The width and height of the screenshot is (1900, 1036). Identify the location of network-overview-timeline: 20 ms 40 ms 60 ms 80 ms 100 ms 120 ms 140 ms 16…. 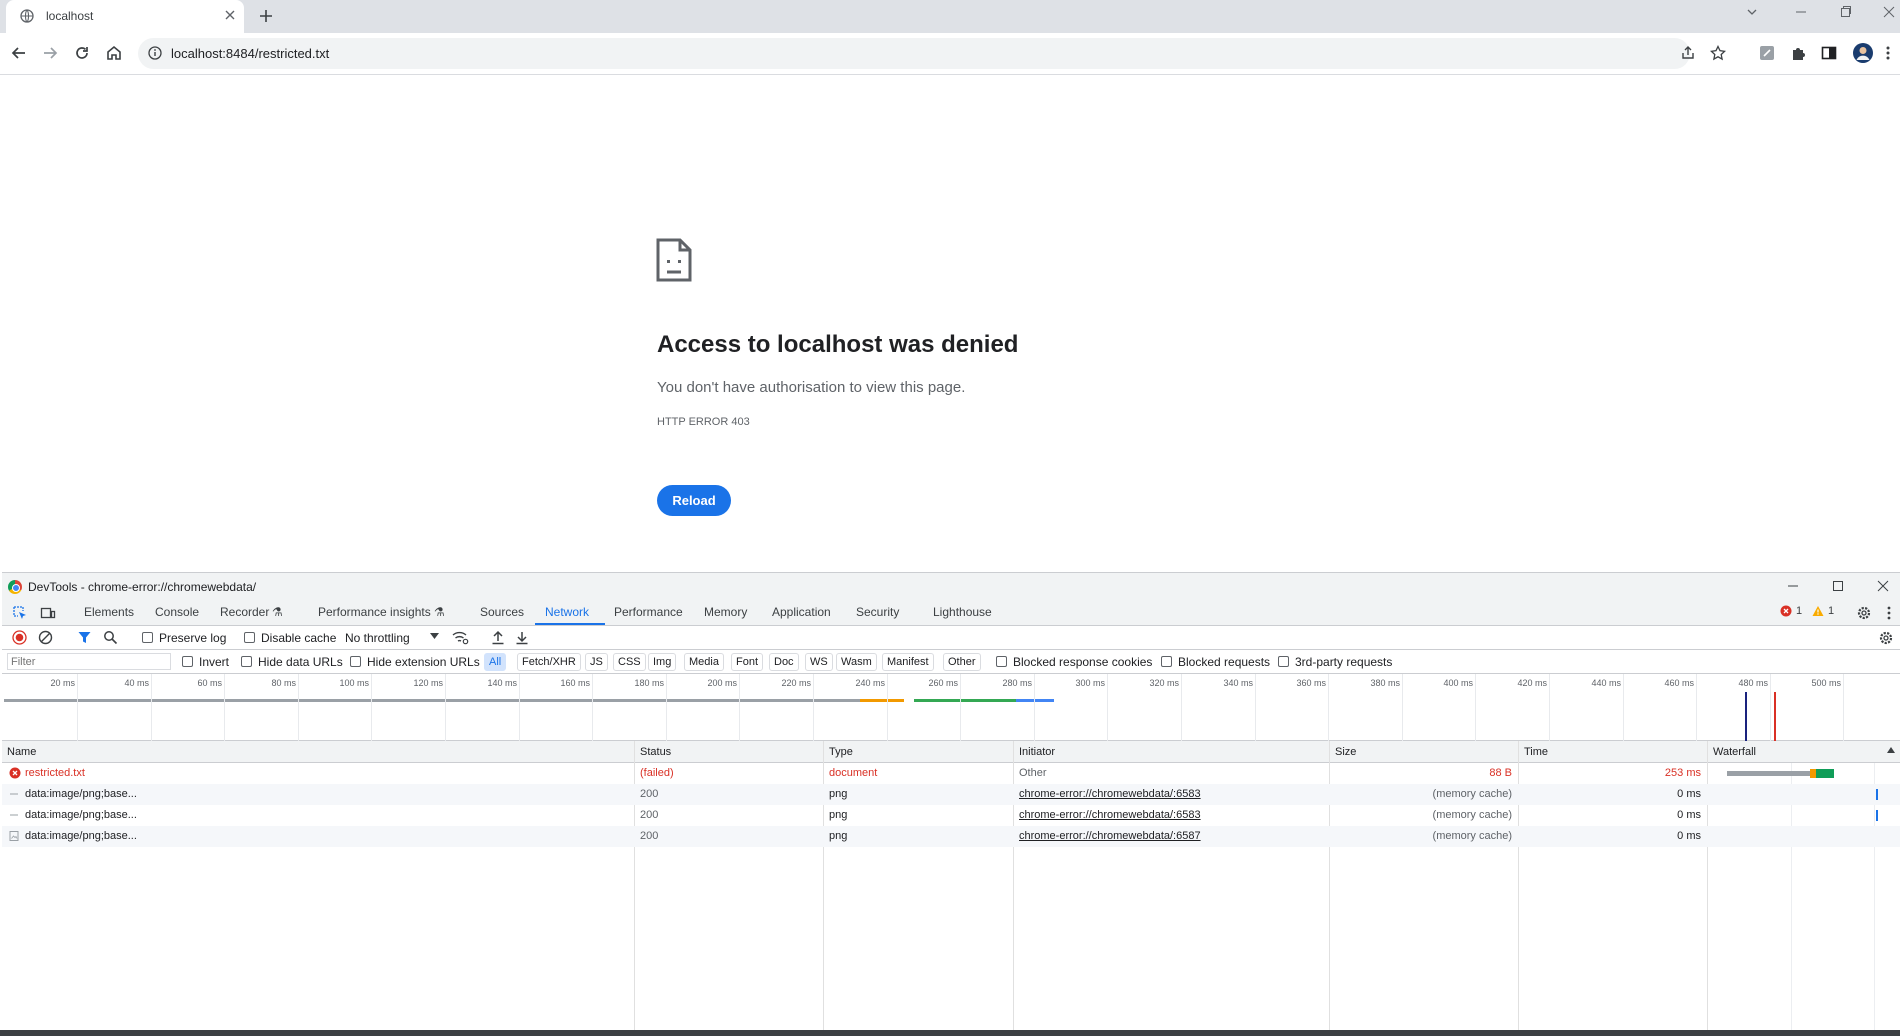
(951, 707).